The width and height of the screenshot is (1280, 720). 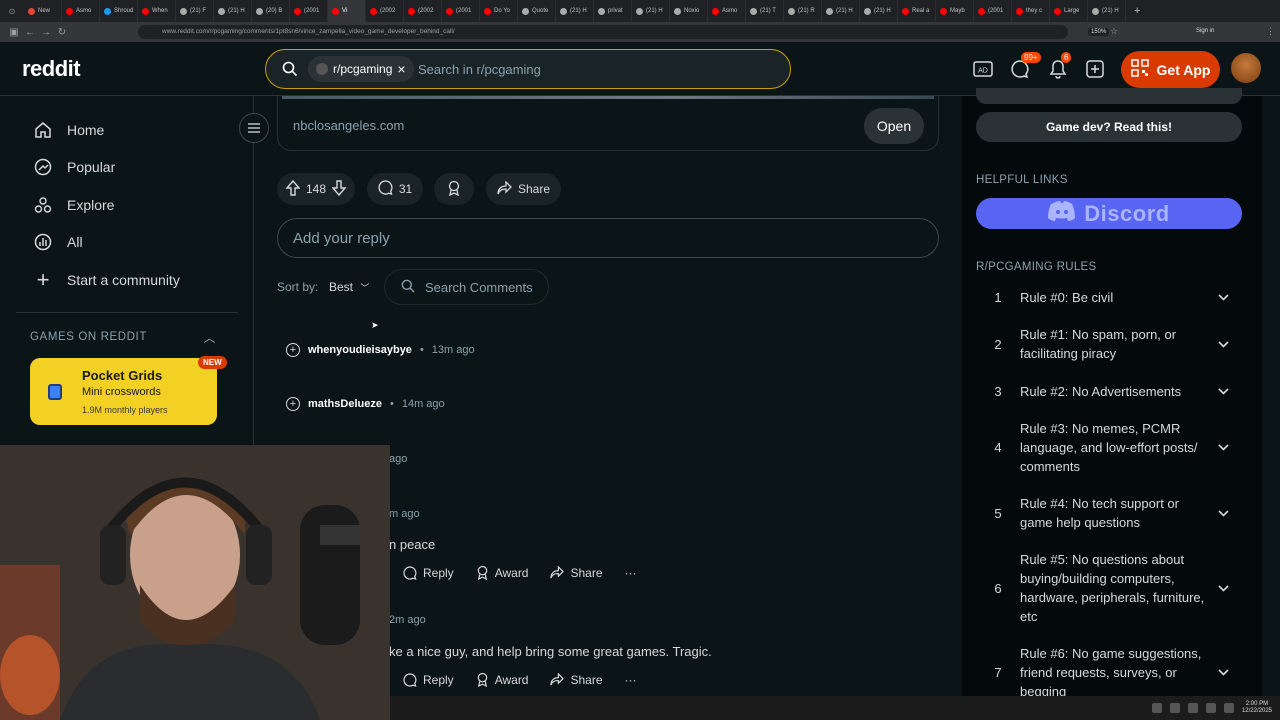 I want to click on award-button, so click(x=454, y=189).